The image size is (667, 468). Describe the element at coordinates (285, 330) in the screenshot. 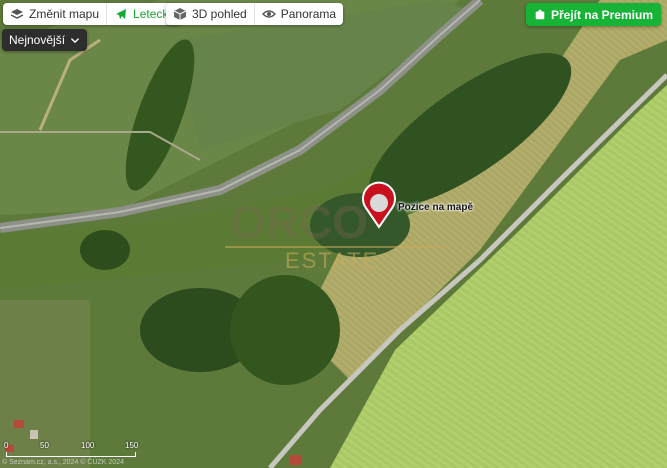

I see `forest-south` at that location.